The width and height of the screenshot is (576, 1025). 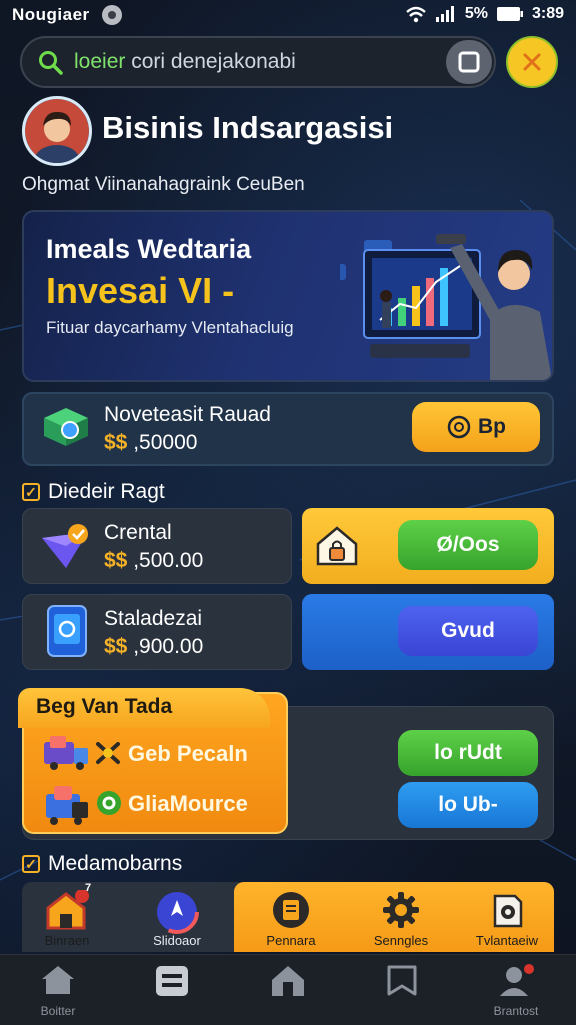 What do you see at coordinates (516, 1011) in the screenshot?
I see `nav-label-profile: Brantost` at bounding box center [516, 1011].